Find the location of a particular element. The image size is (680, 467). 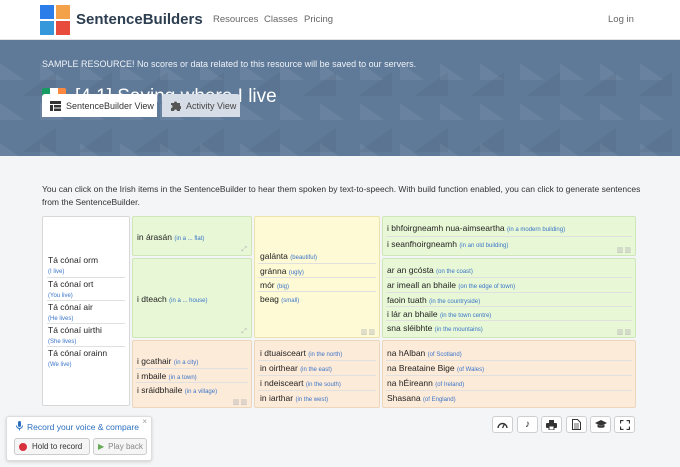

item-beag: beag (small) is located at coordinates (279, 299).